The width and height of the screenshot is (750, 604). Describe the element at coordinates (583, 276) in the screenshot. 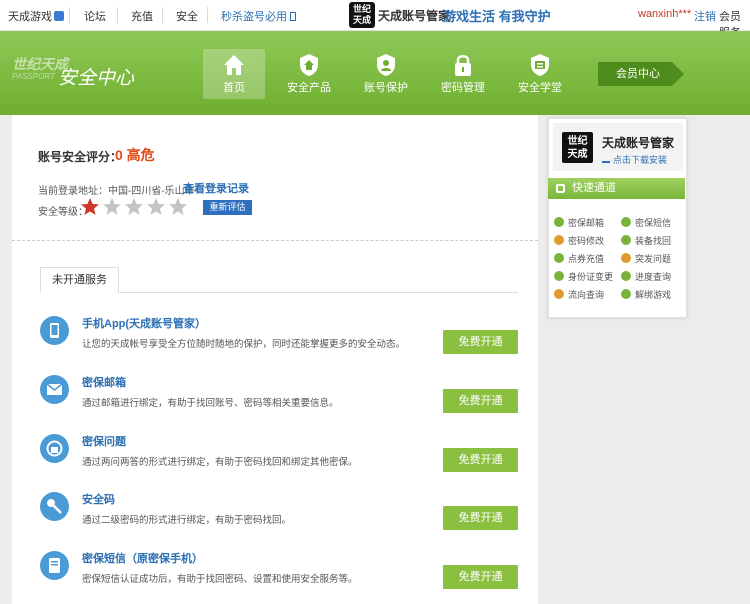

I see `quick-link-id-change: 身份证变更` at that location.